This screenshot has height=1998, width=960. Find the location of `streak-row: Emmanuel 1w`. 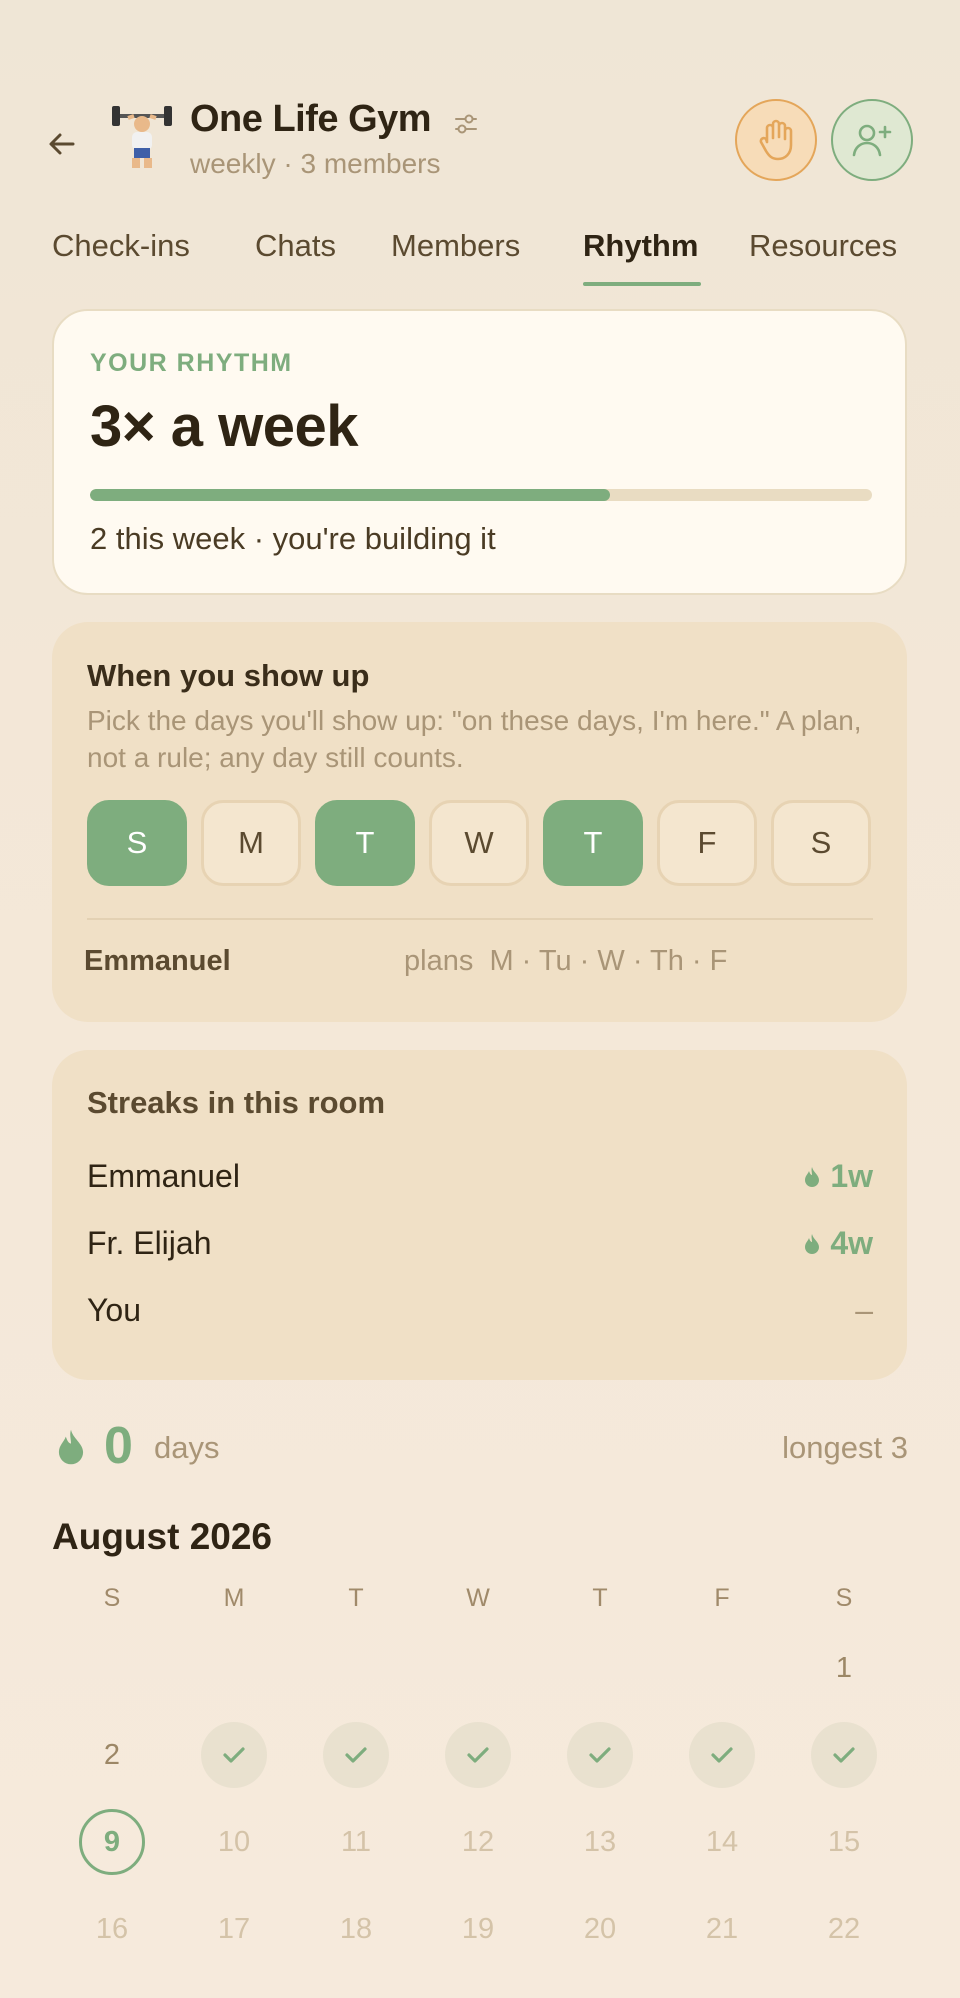

streak-row: Emmanuel 1w is located at coordinates (480, 1180).